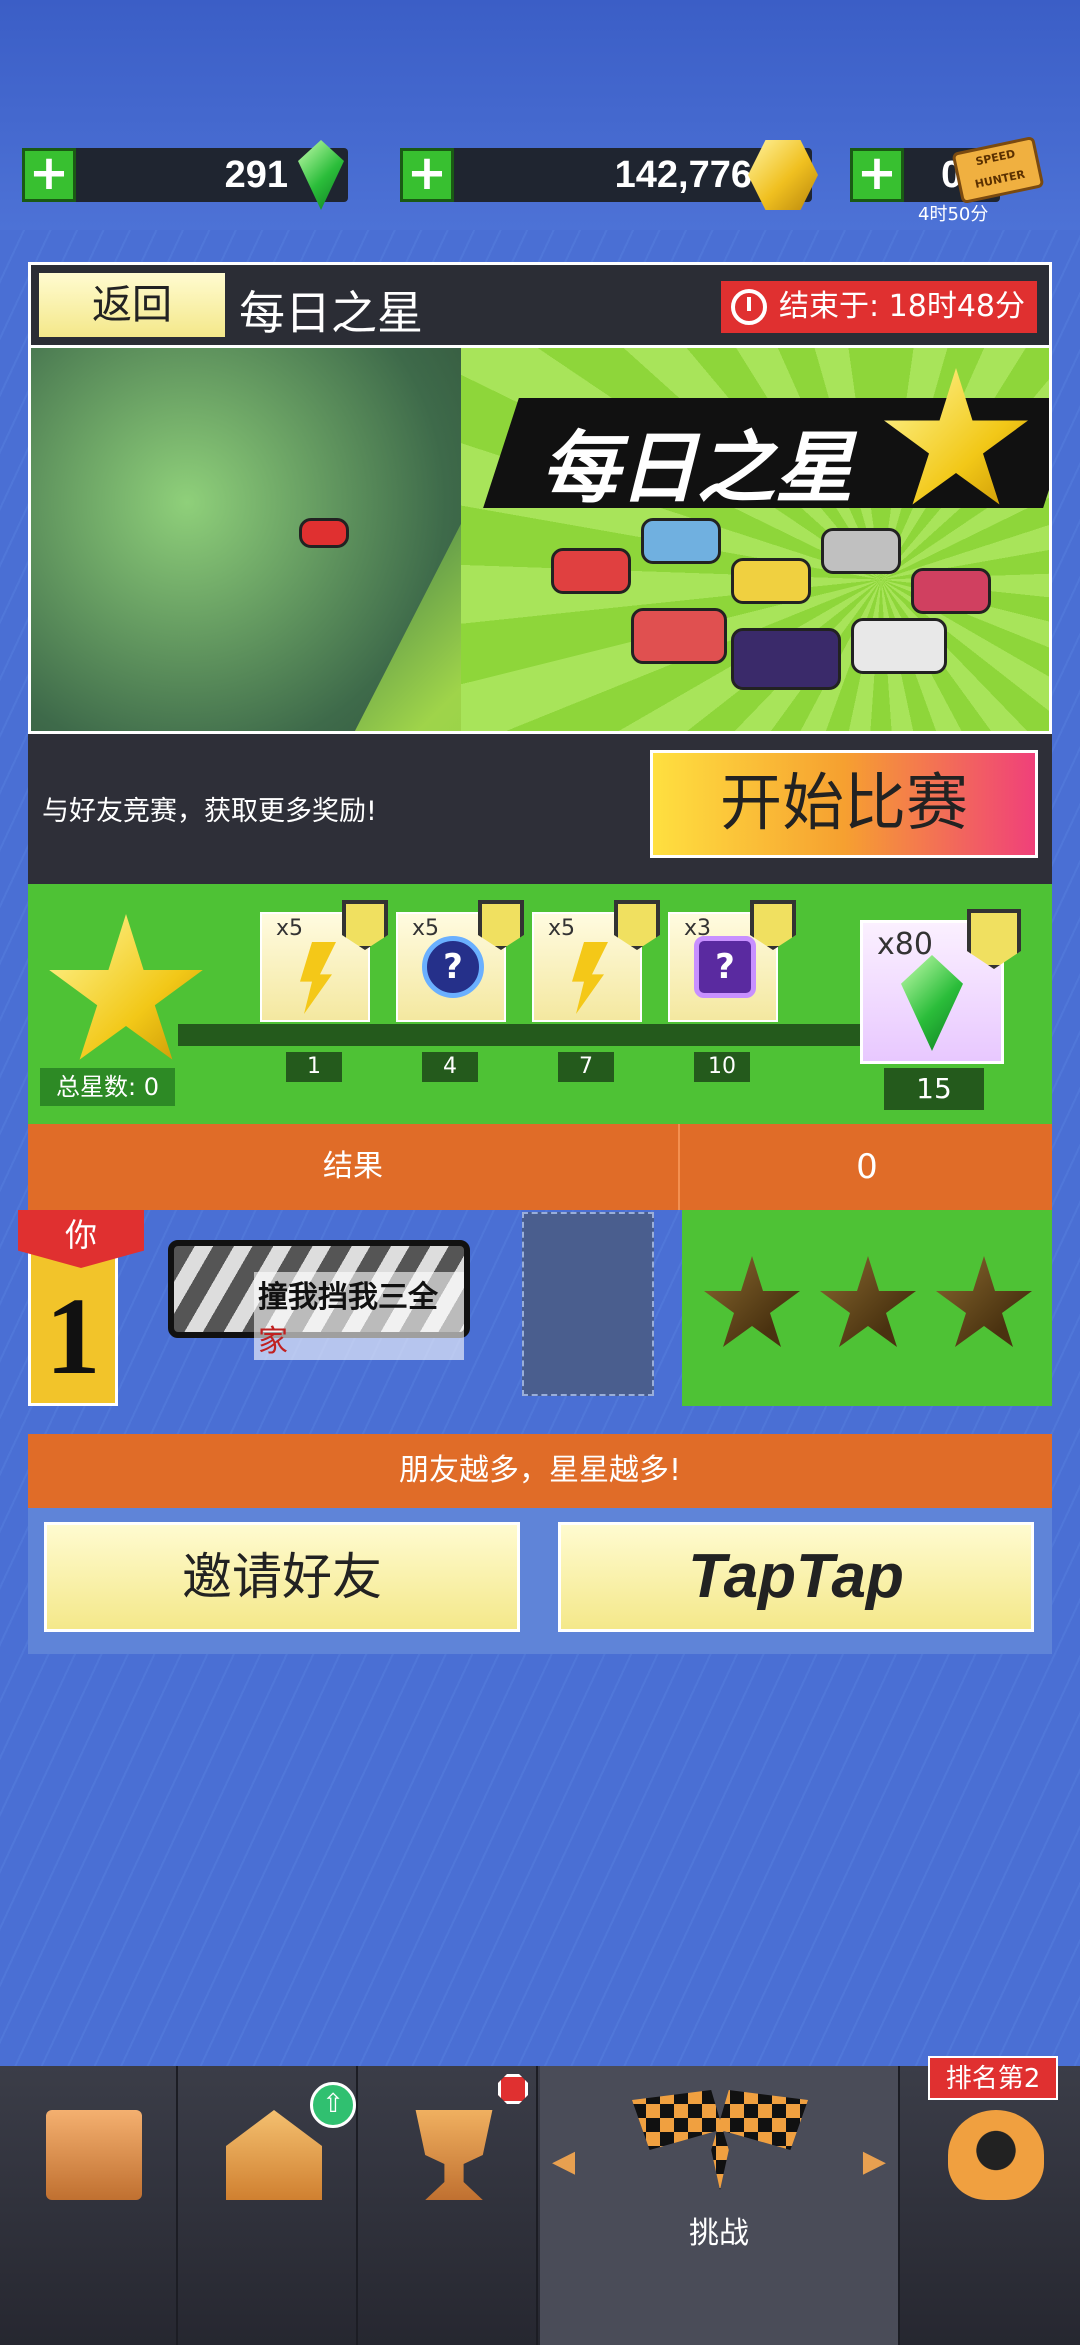 This screenshot has height=2345, width=1080. I want to click on player-name-highlight: 家, so click(273, 1341).